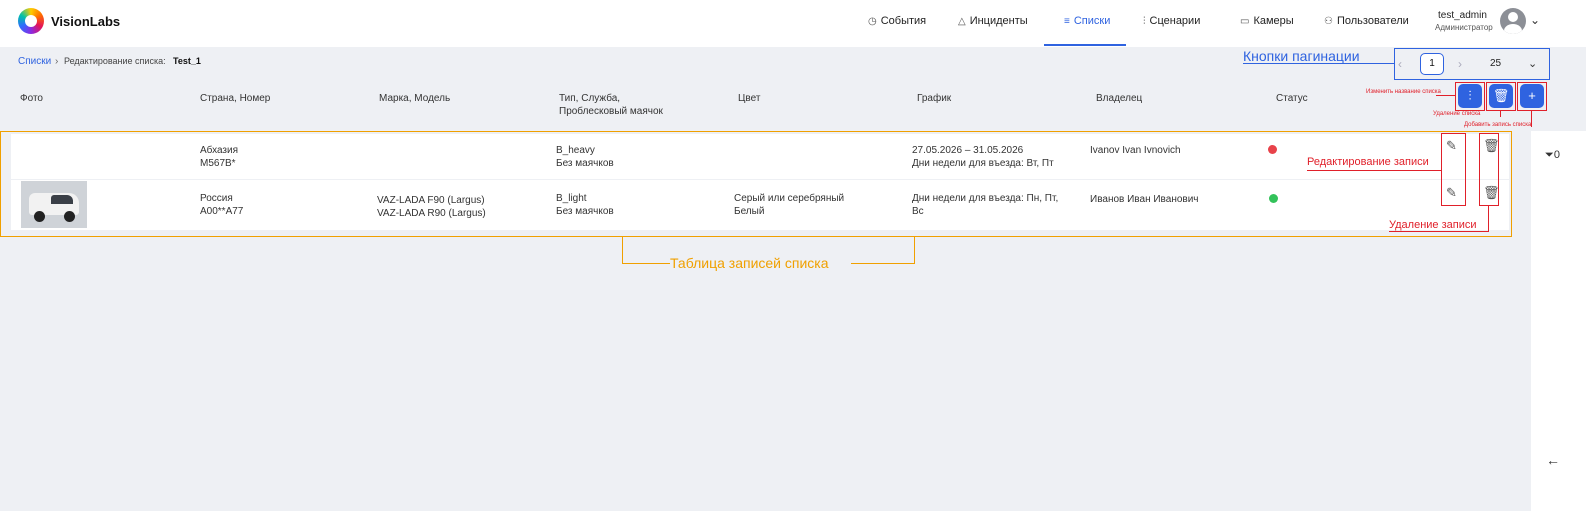 This screenshot has width=1586, height=511. What do you see at coordinates (872, 21) in the screenshot?
I see `clock-icon: ◷` at bounding box center [872, 21].